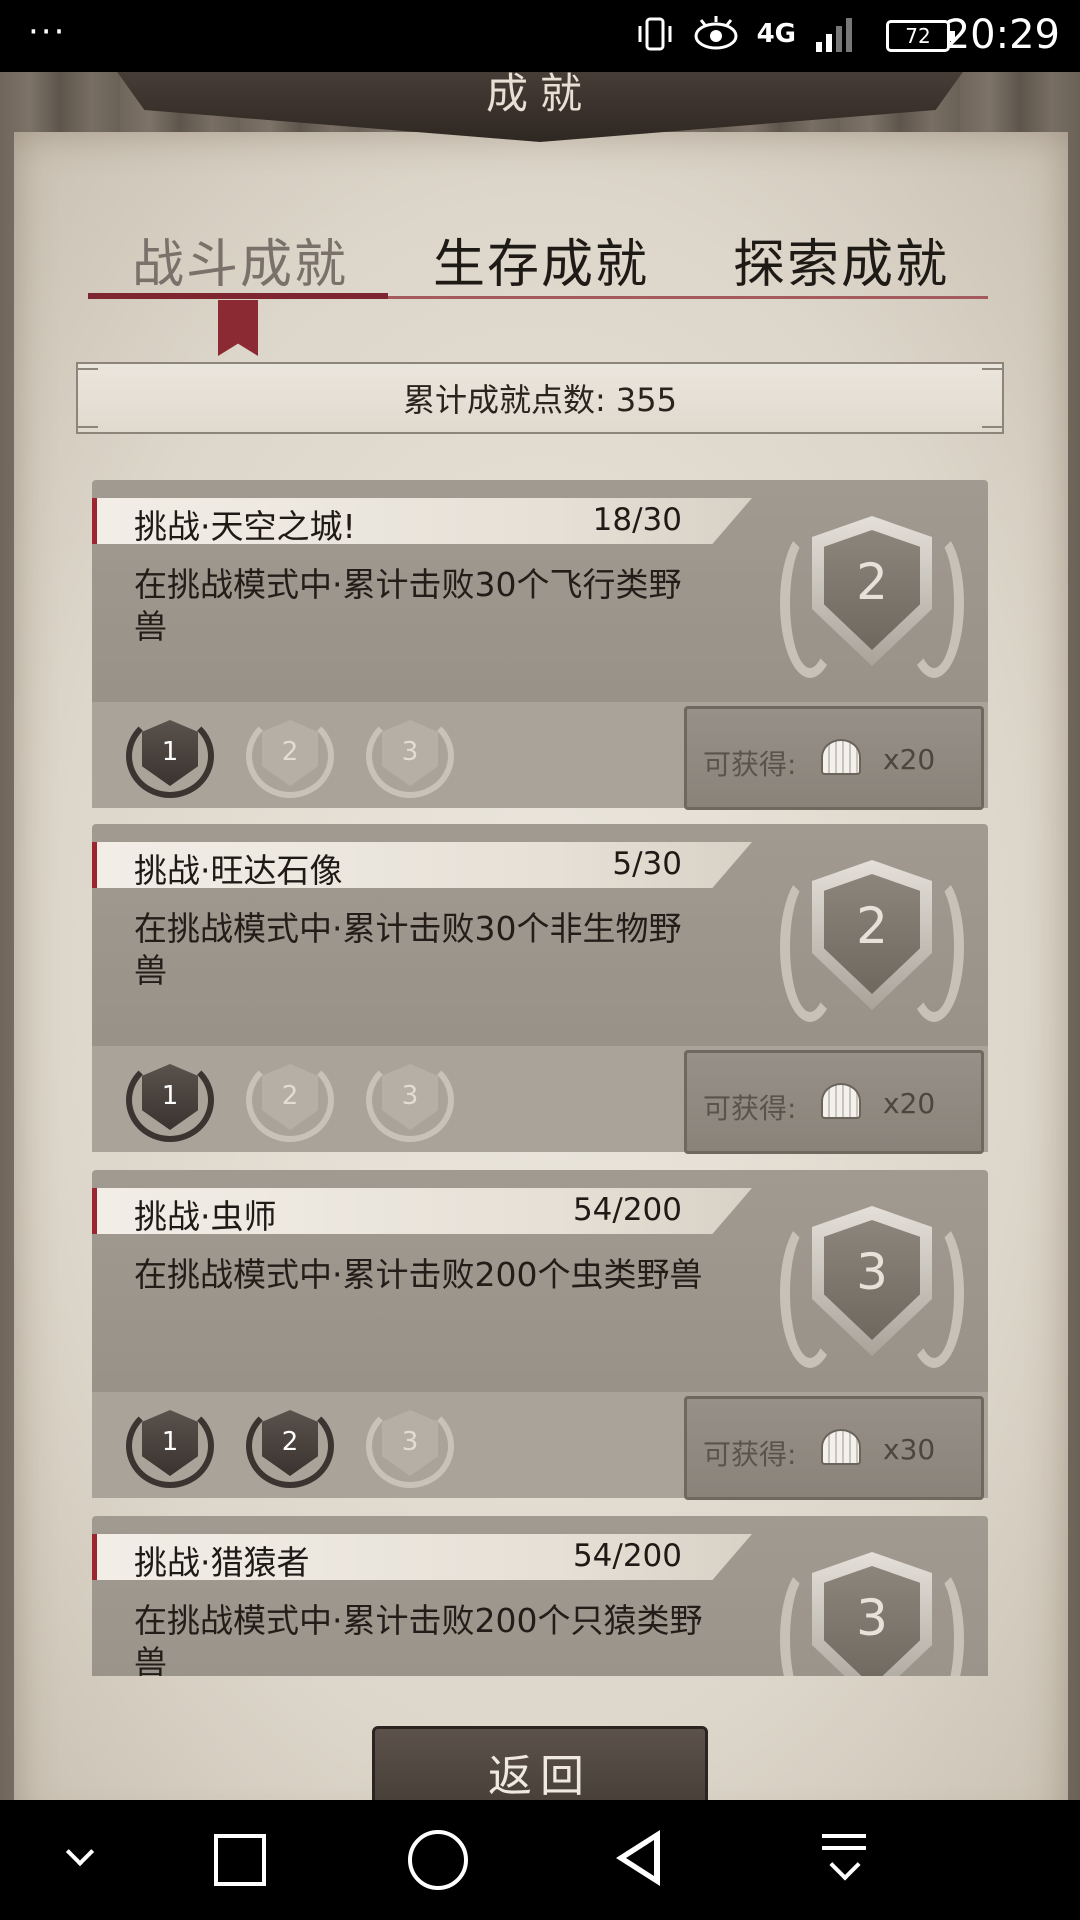 This screenshot has width=1080, height=1920. Describe the element at coordinates (993, 398) in the screenshot. I see `frame-corner-right` at that location.